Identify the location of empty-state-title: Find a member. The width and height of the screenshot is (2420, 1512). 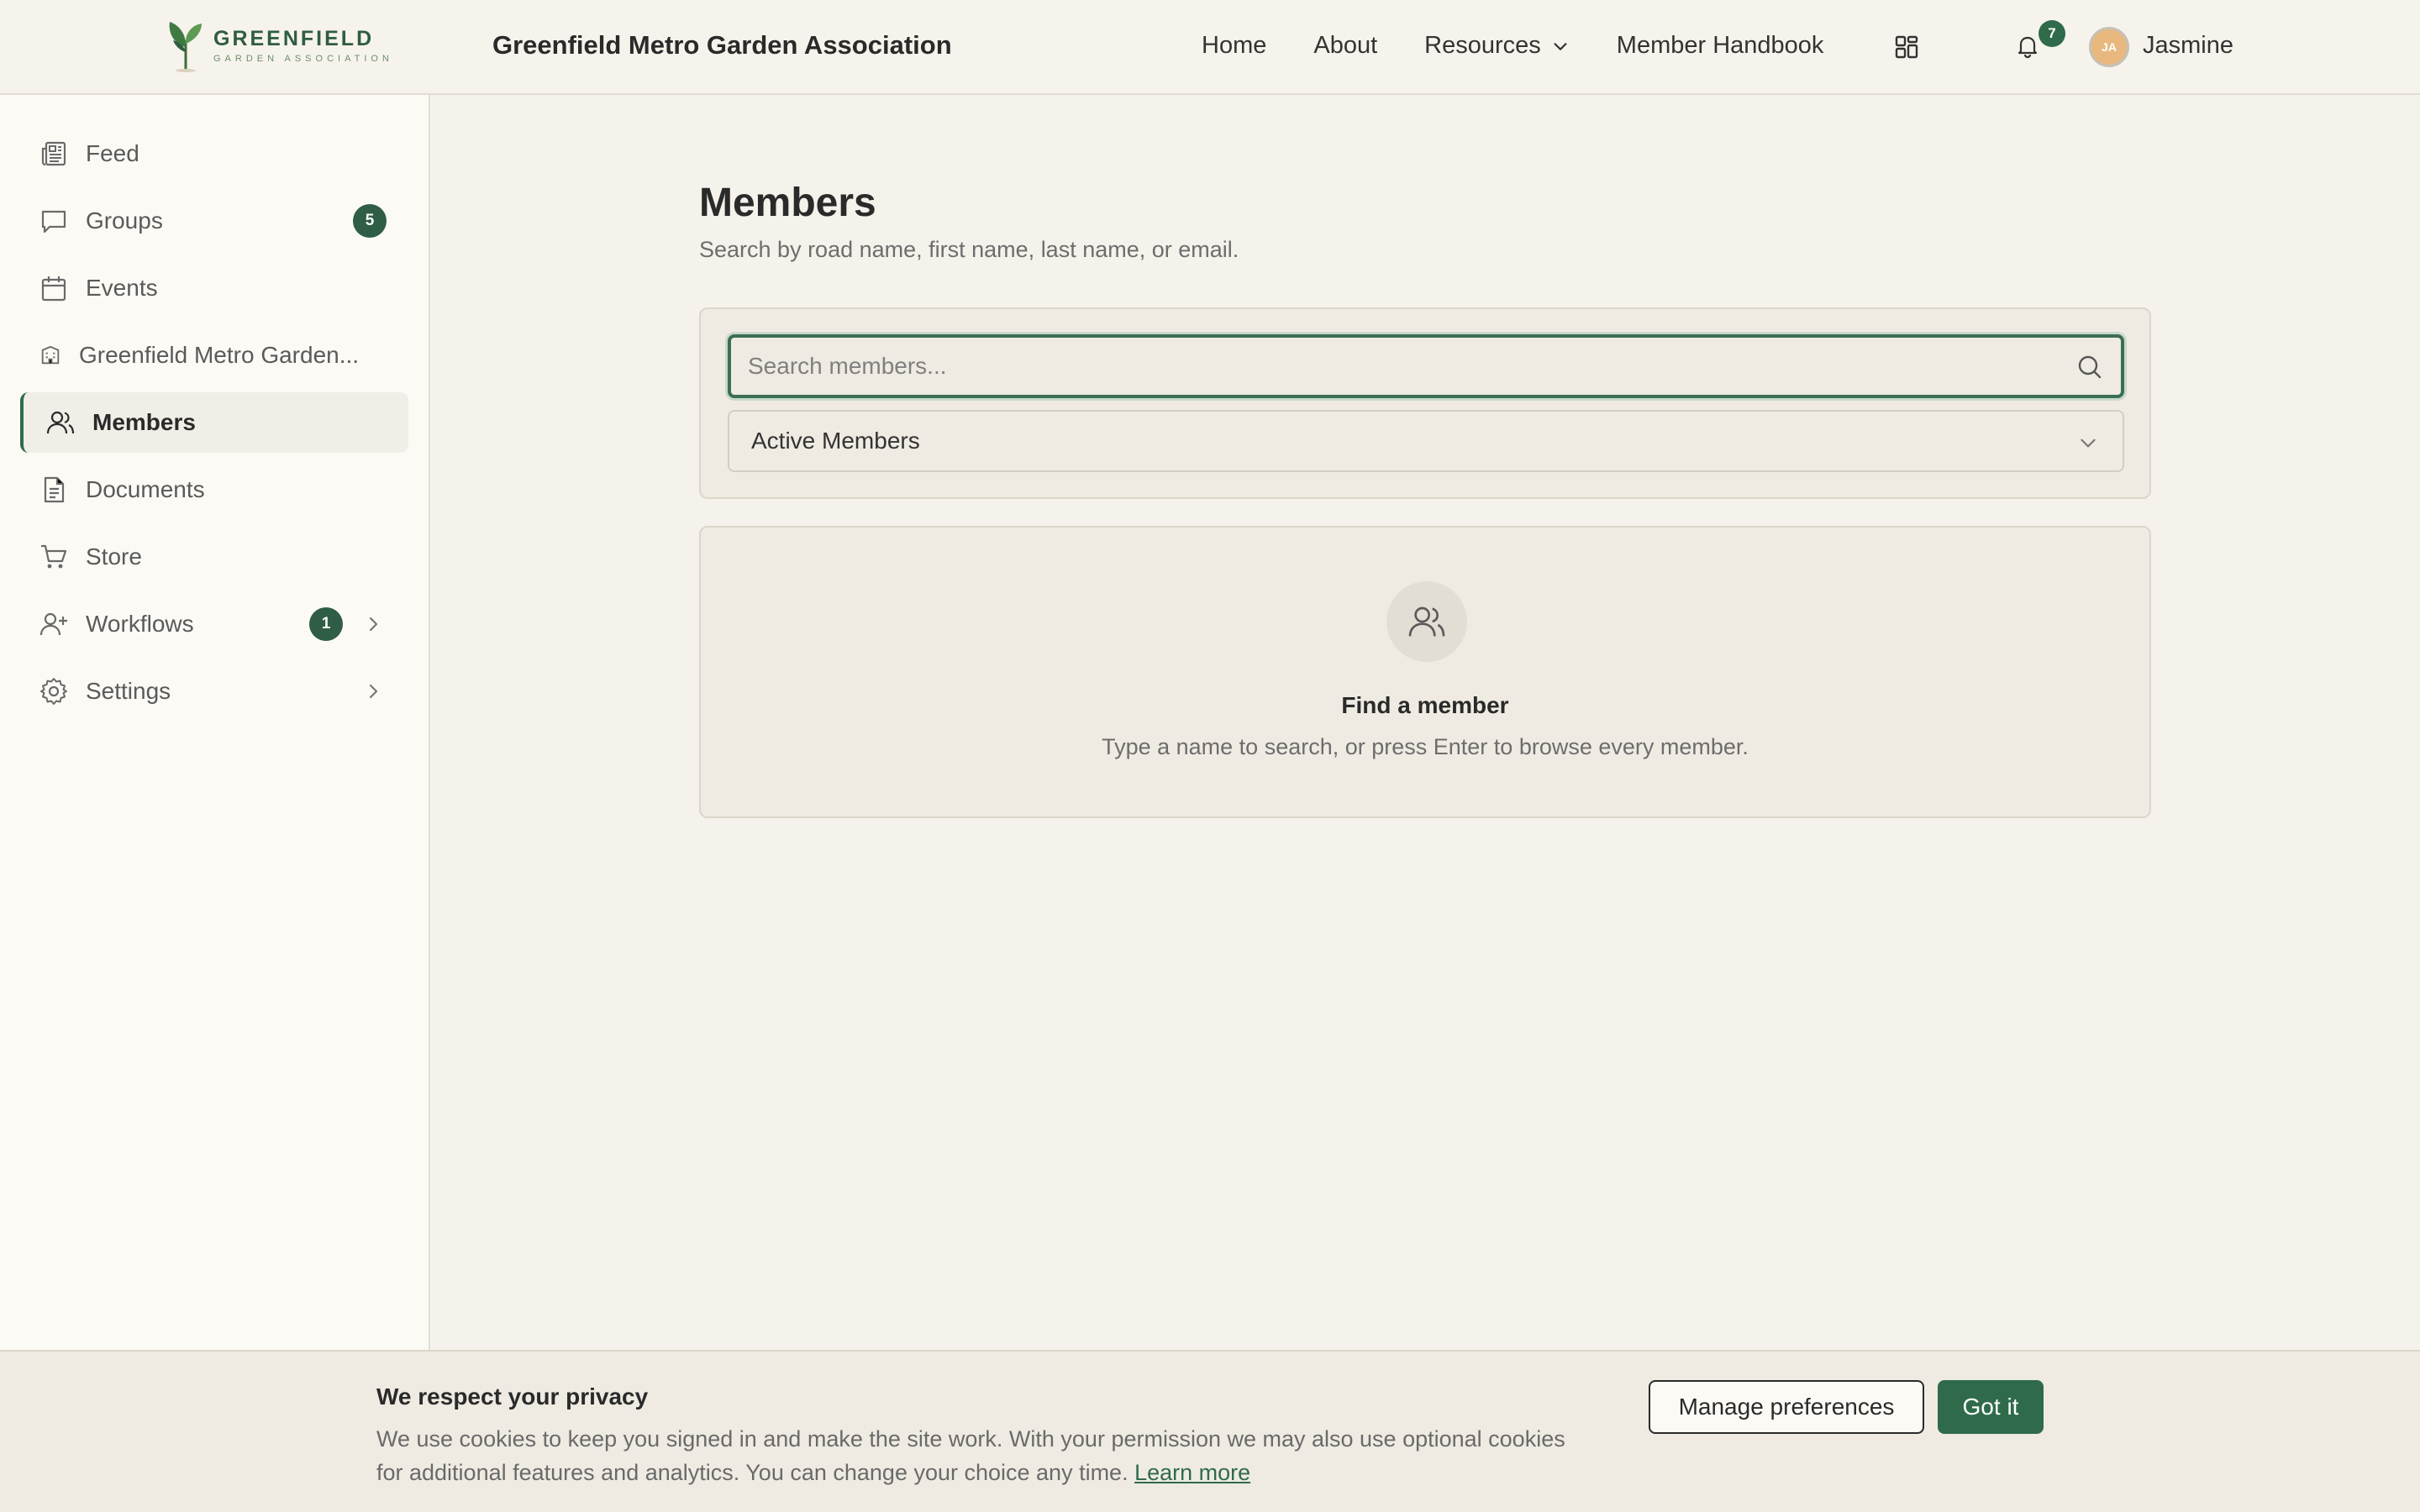
(1425, 705).